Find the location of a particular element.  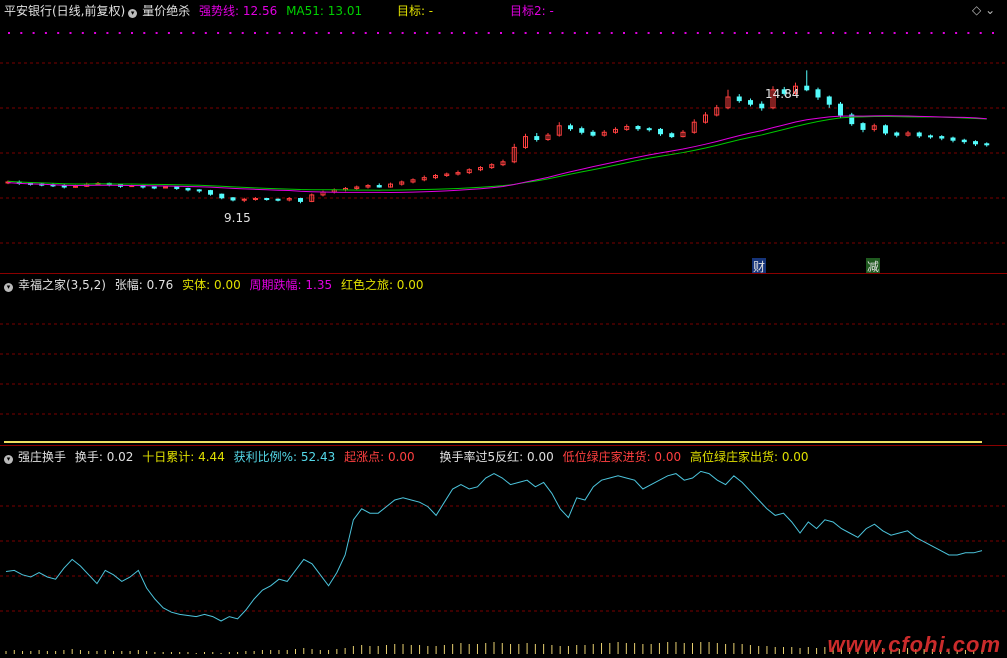

panel-controls: ◇ ⌄ is located at coordinates (983, 10).